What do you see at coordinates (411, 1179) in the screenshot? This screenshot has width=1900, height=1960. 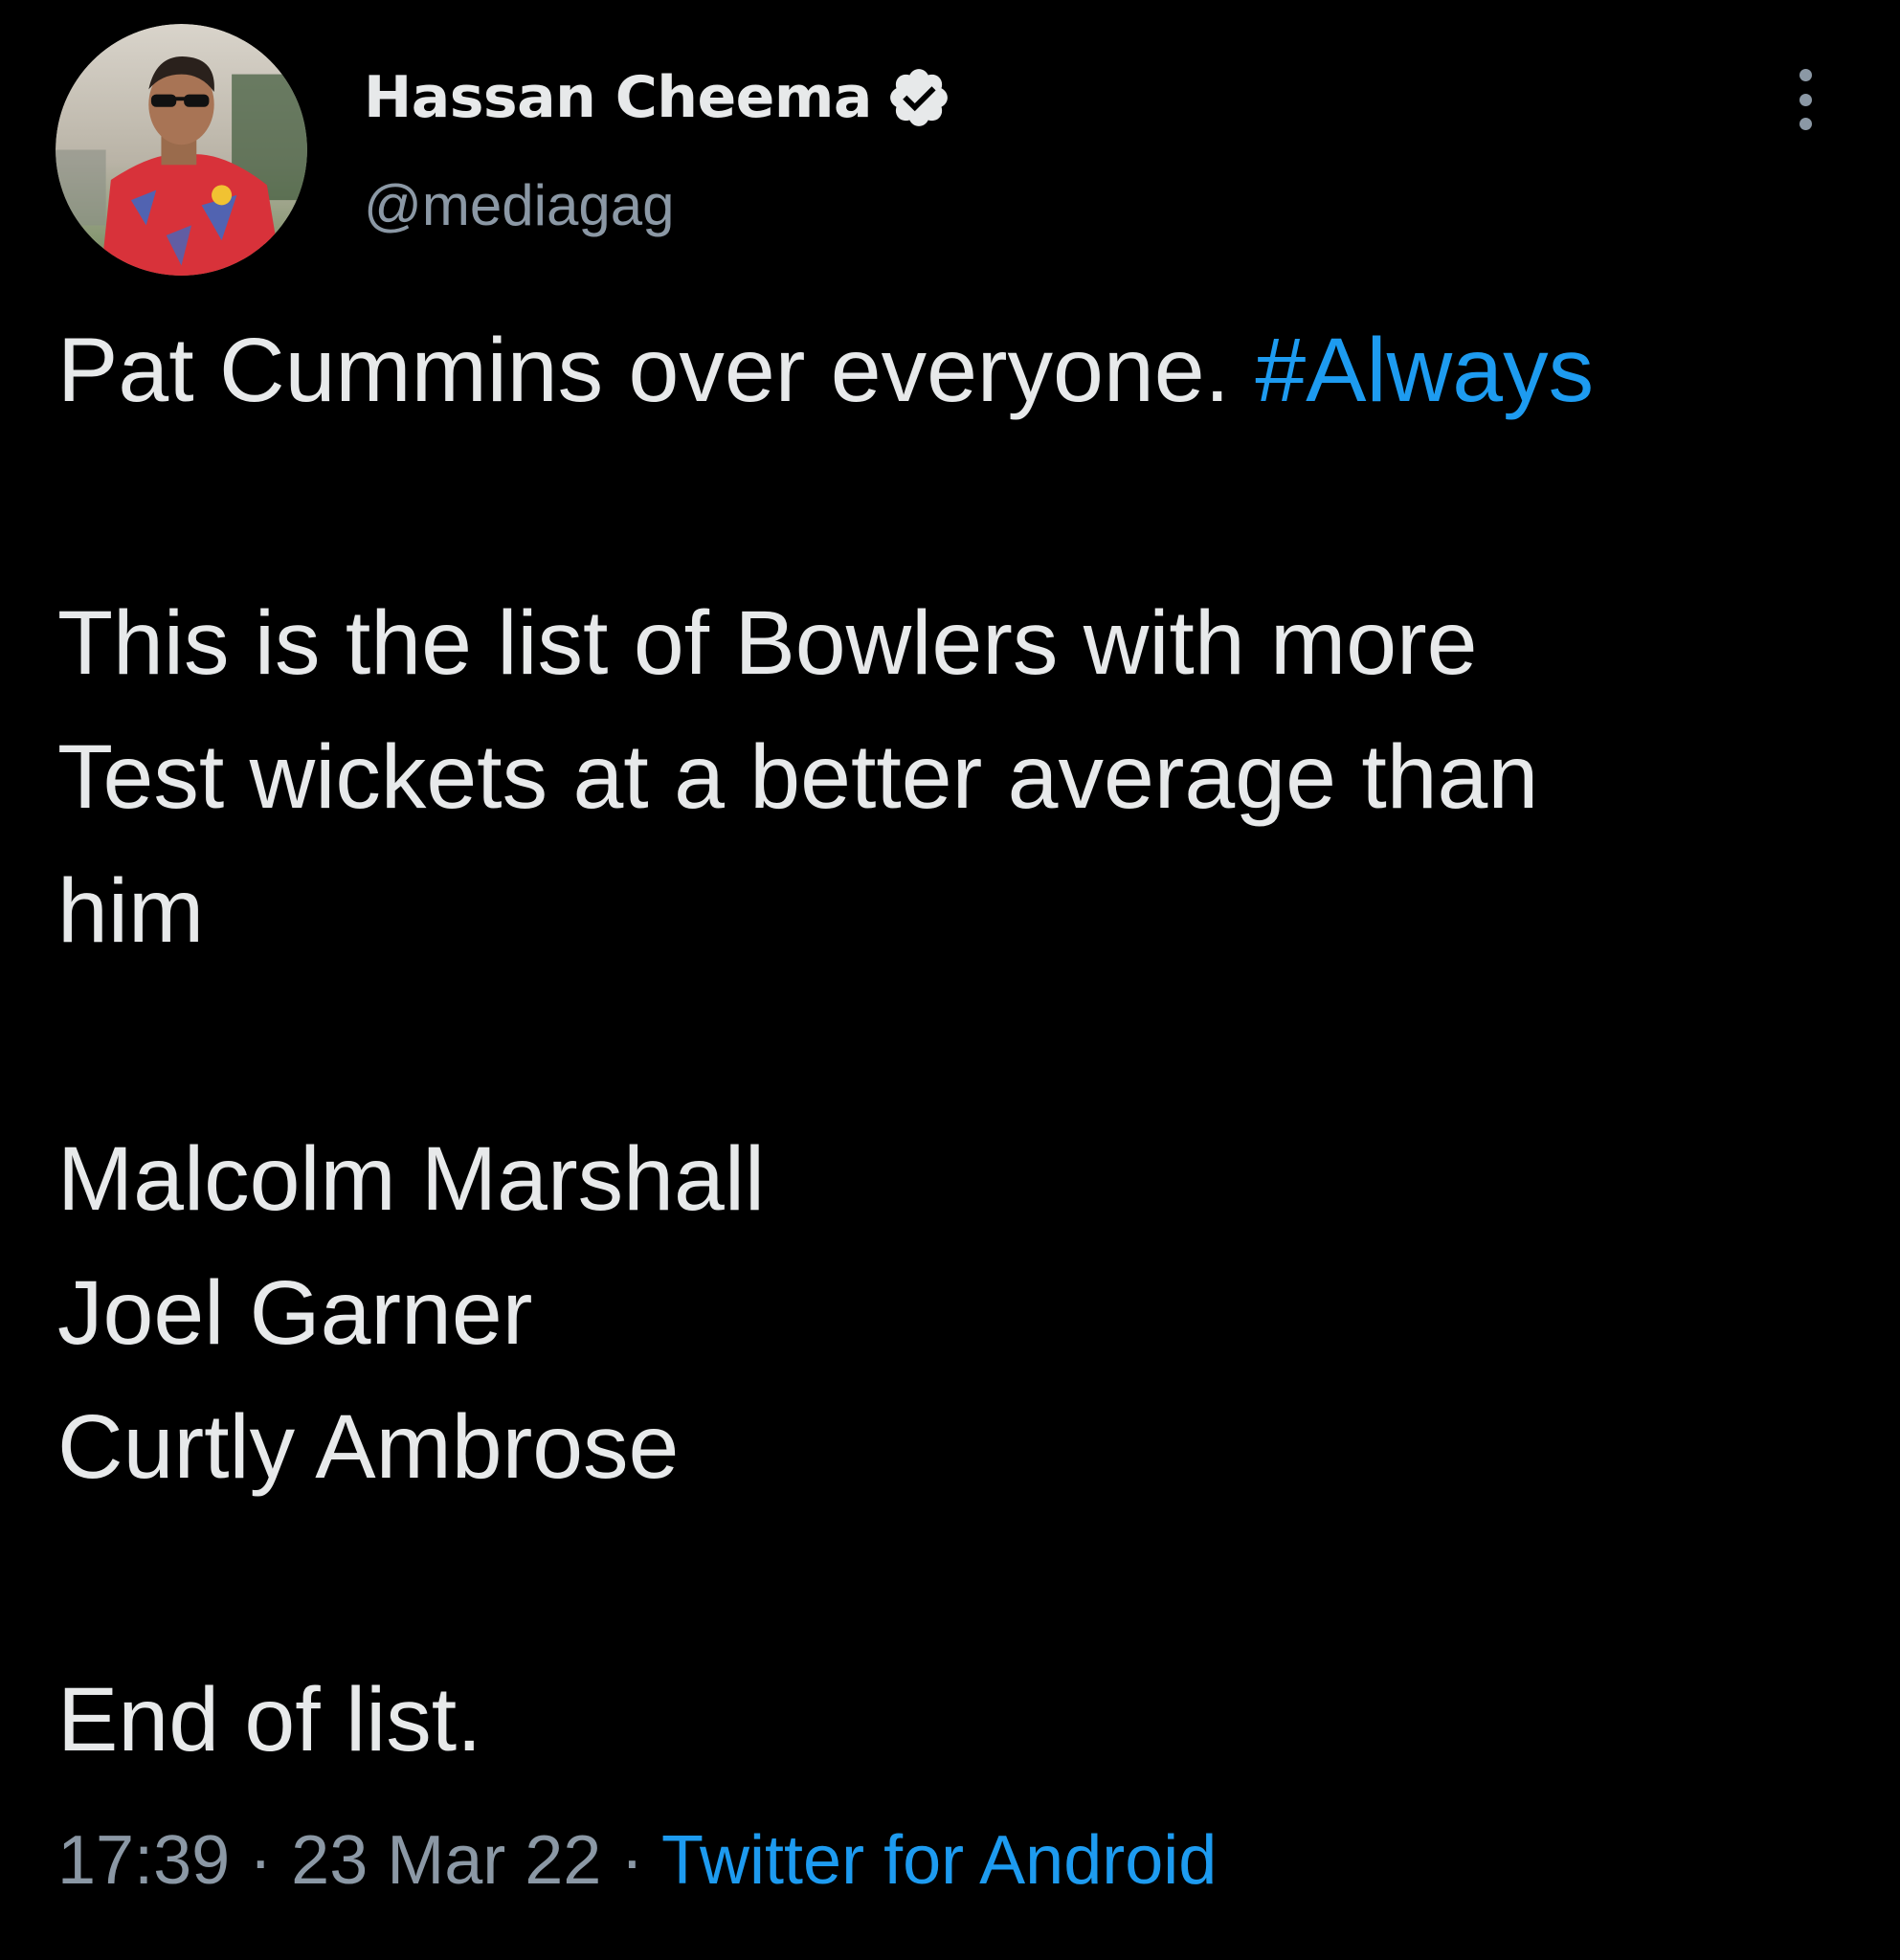 I see `list-item: Malcolm Marshall` at bounding box center [411, 1179].